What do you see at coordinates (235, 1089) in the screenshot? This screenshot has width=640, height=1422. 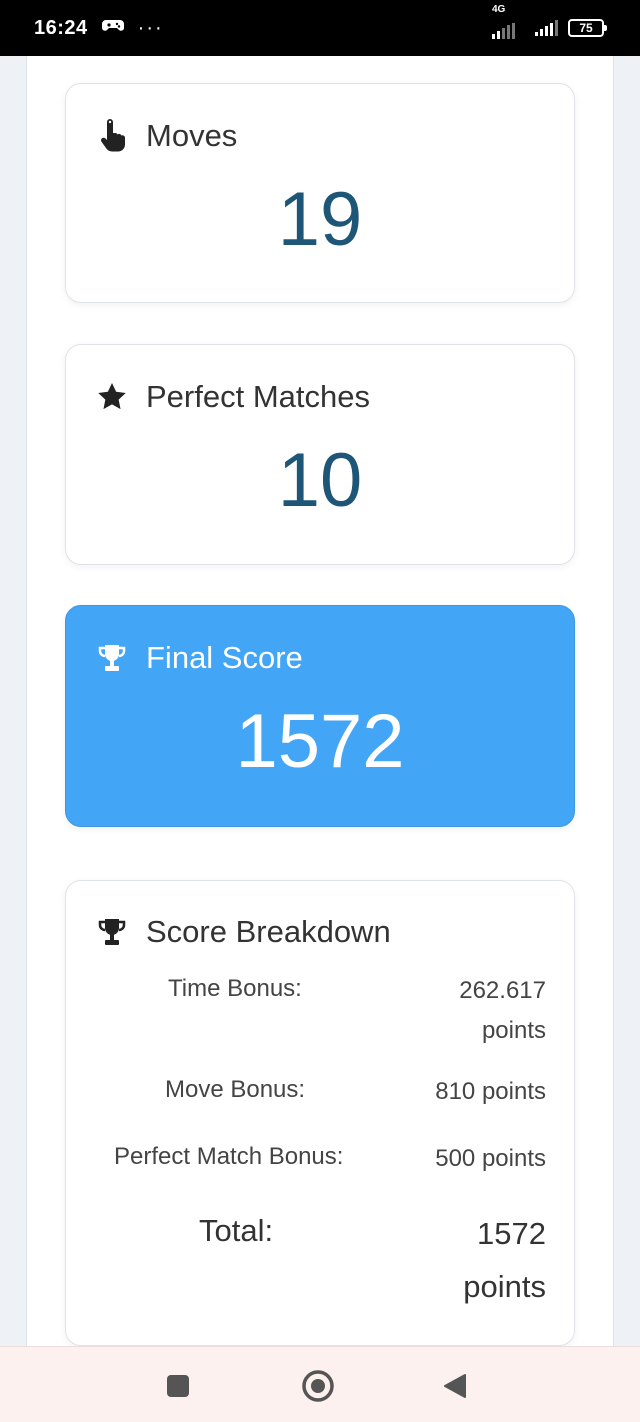 I see `move-bonus-label: Move Bonus:` at bounding box center [235, 1089].